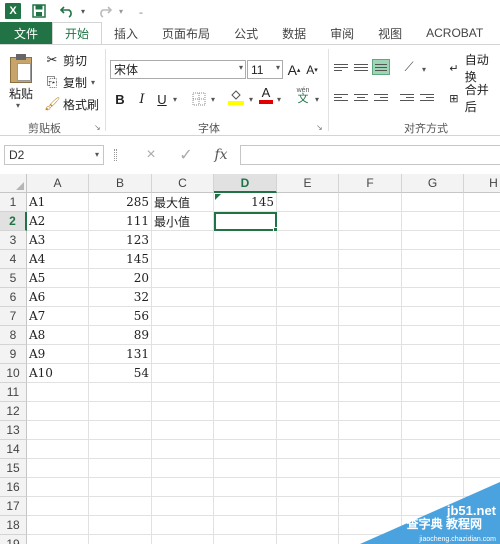  What do you see at coordinates (183, 430) in the screenshot?
I see `cell-c13` at bounding box center [183, 430].